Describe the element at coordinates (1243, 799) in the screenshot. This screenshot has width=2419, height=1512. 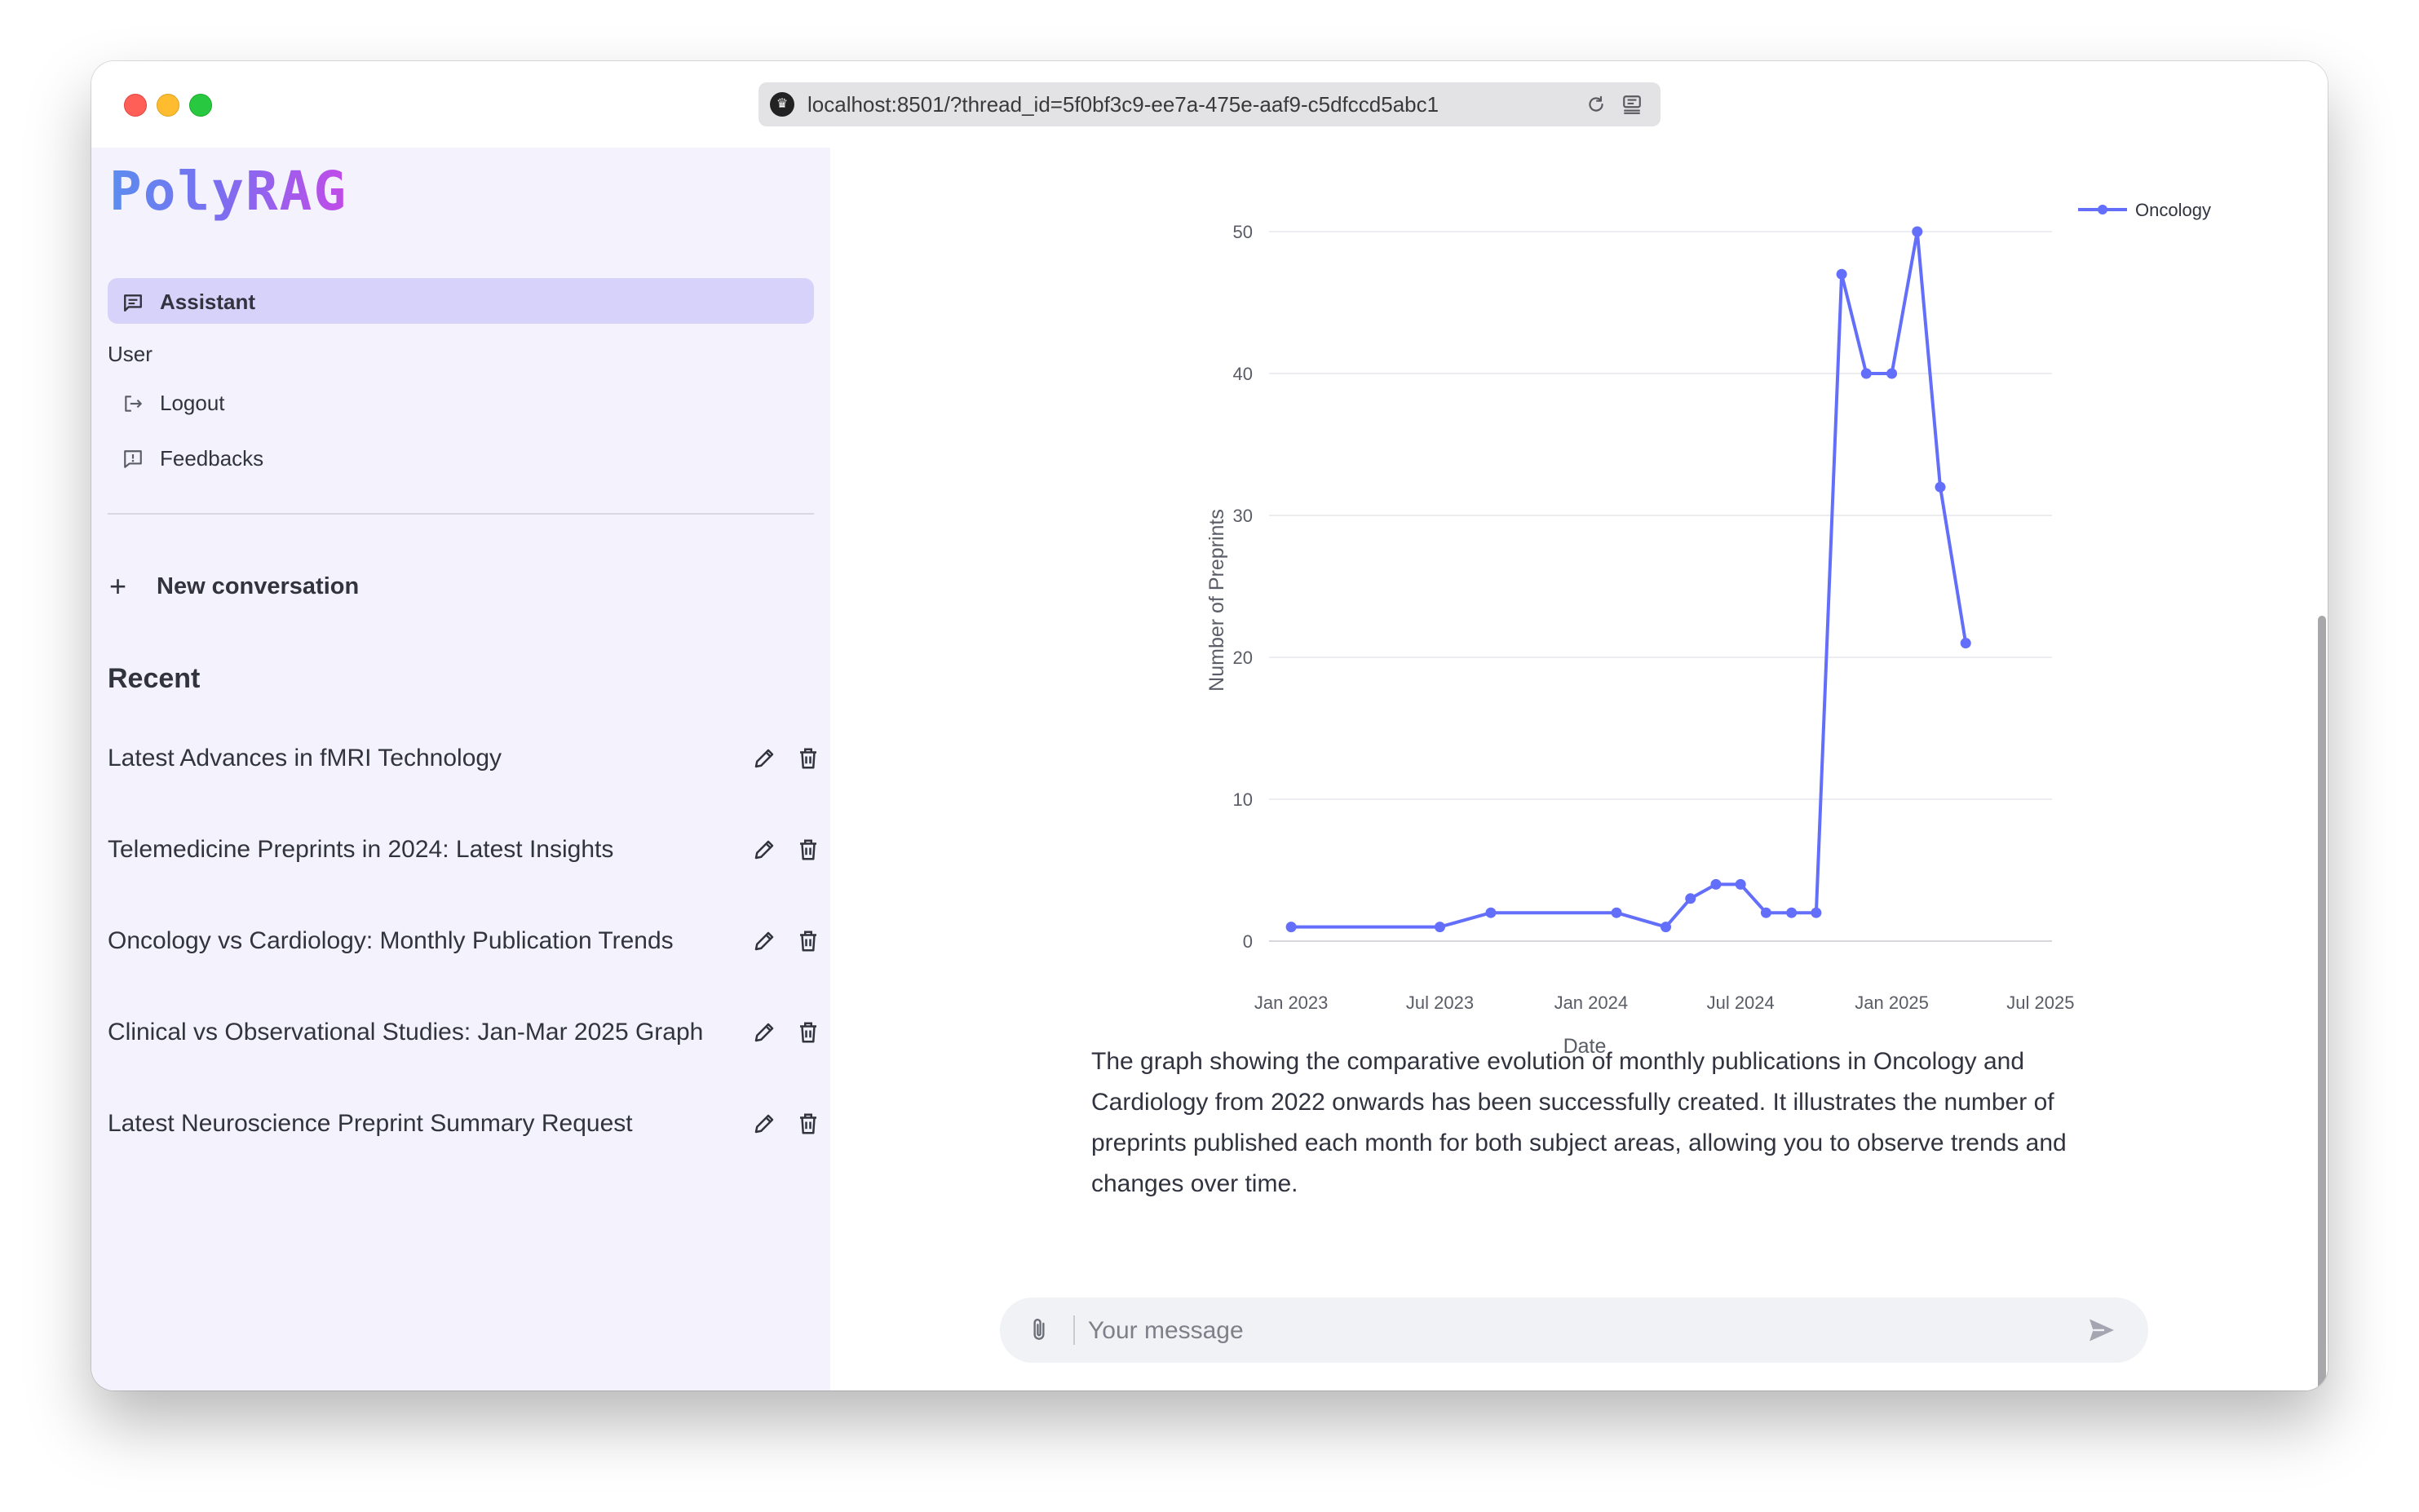
I see `y-tick-label: 10` at that location.